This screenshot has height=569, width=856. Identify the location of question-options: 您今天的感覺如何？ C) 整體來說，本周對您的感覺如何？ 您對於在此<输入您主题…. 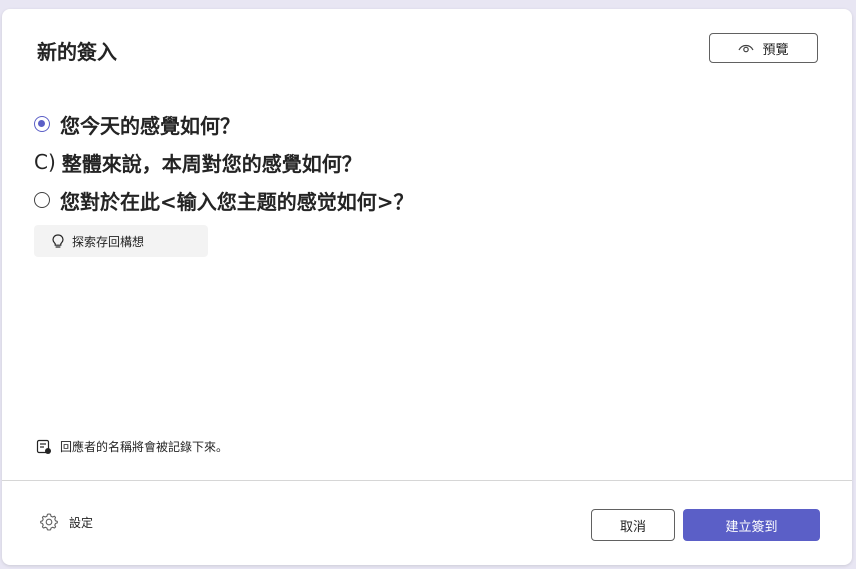
(224, 162).